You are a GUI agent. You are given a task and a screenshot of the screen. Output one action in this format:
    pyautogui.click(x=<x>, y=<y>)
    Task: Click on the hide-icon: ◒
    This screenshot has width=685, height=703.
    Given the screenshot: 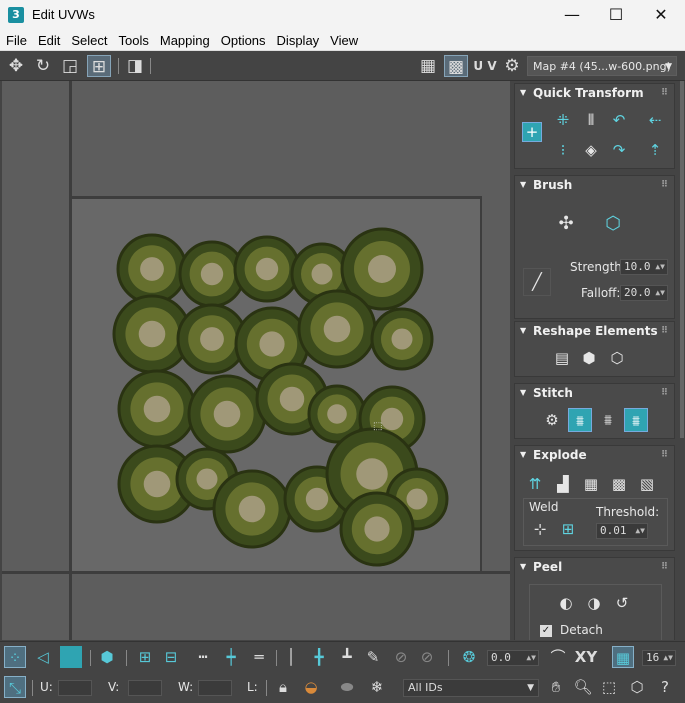 What is the action you would take?
    pyautogui.click(x=311, y=687)
    